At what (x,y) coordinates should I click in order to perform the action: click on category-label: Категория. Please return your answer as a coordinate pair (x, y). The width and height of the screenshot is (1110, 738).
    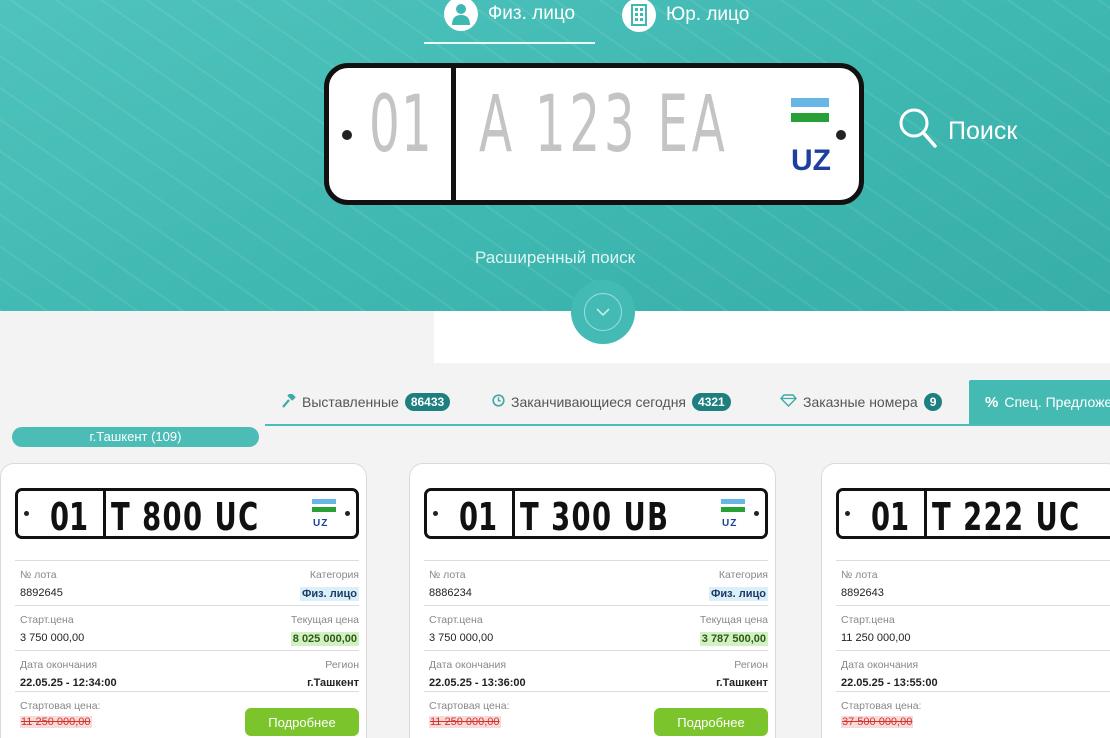
    Looking at the image, I should click on (743, 575).